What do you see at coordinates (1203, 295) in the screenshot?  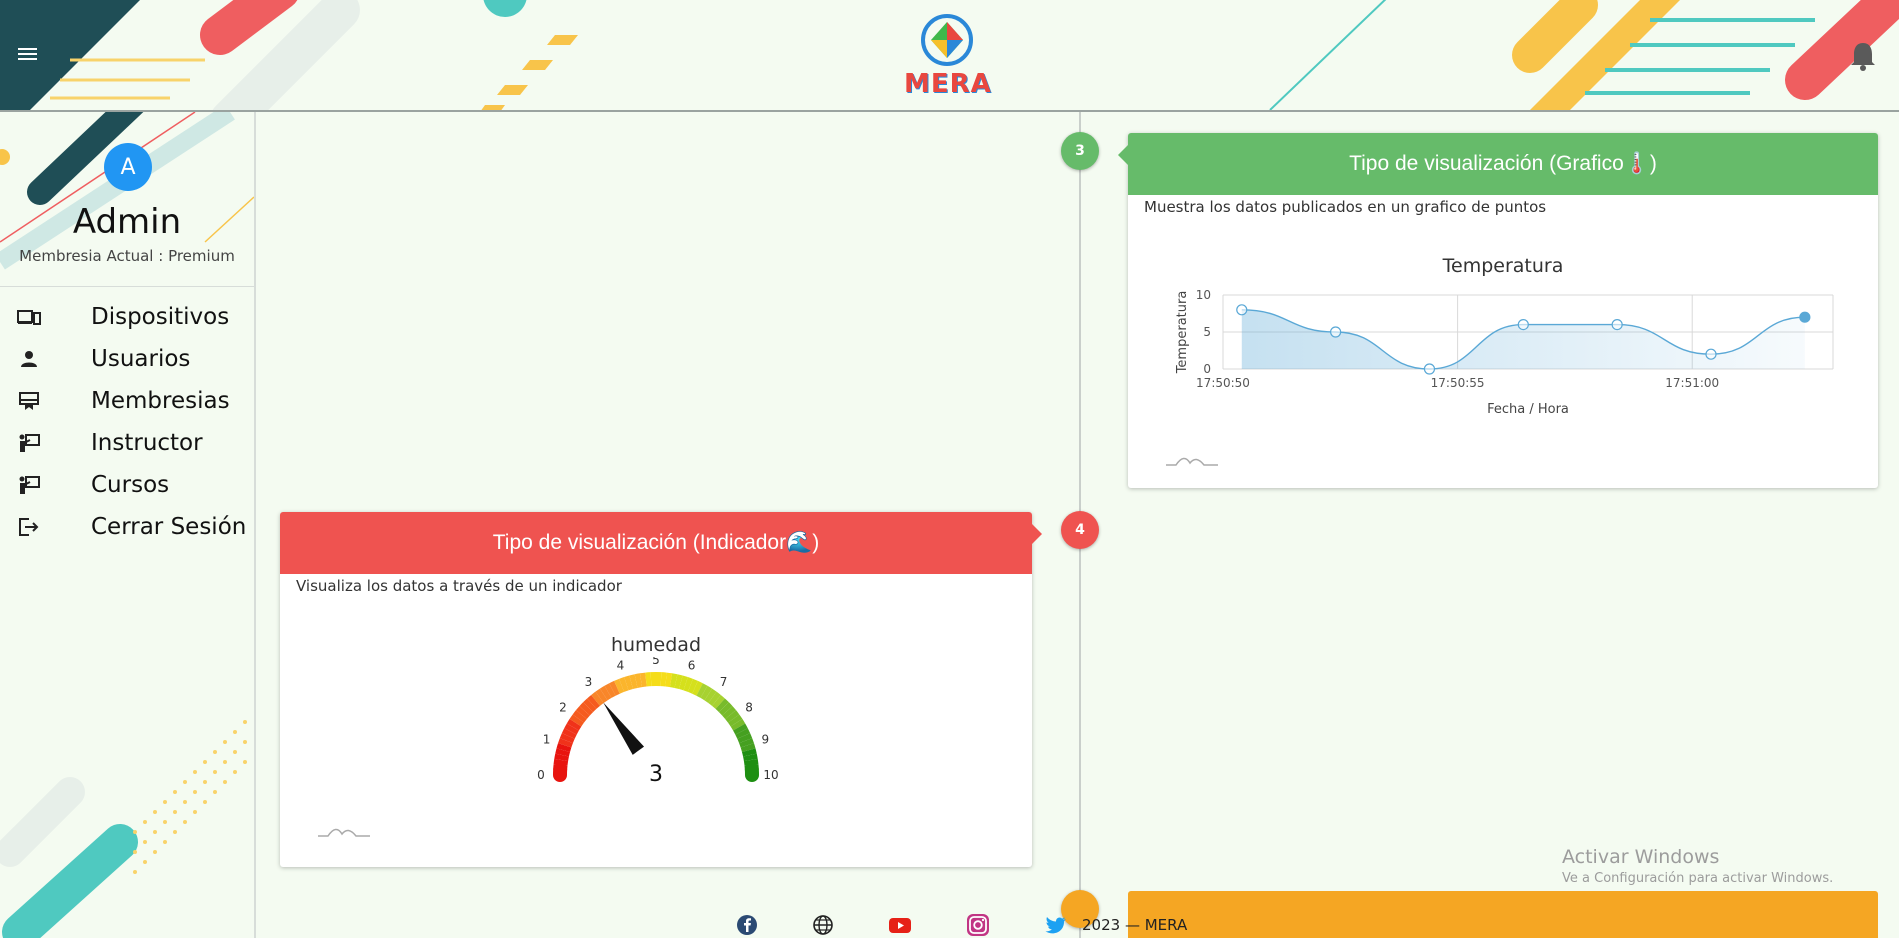 I see `y-tick-label: 10` at bounding box center [1203, 295].